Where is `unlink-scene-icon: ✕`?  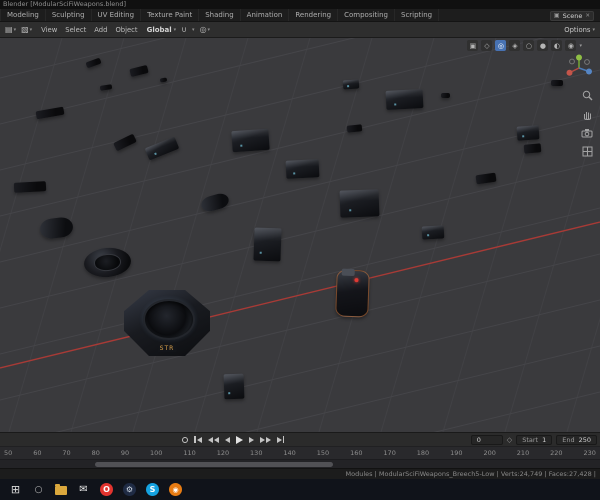
unlink-scene-icon: ✕ is located at coordinates (587, 16).